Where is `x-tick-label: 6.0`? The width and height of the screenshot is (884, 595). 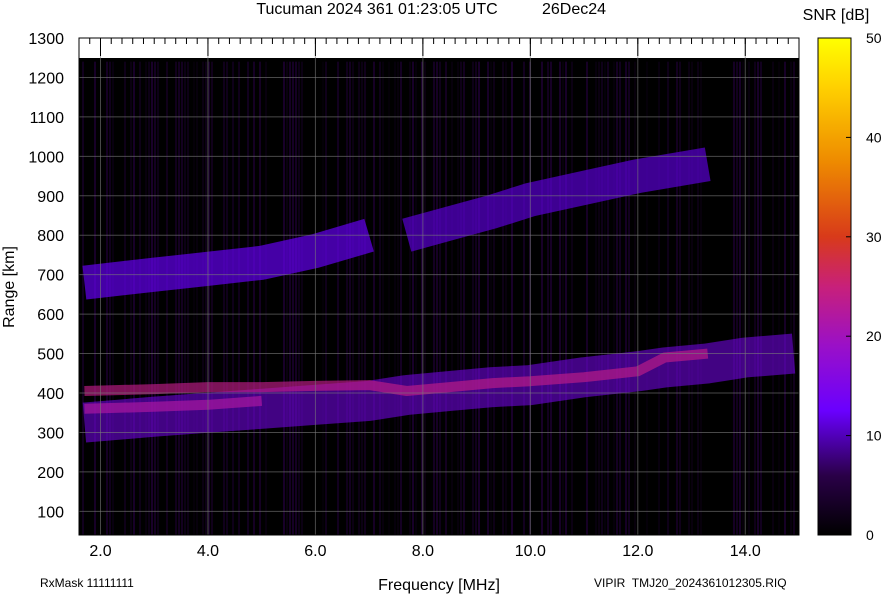
x-tick-label: 6.0 is located at coordinates (315, 551).